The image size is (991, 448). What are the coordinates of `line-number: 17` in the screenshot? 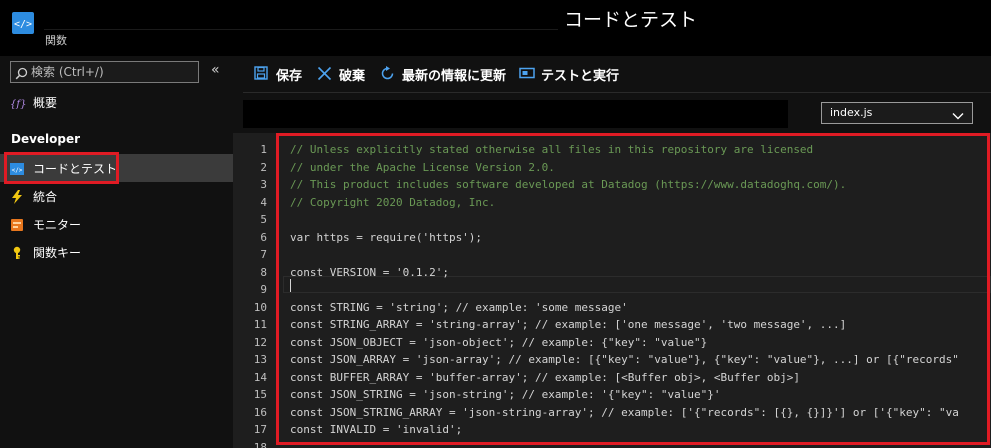 It's located at (260, 429).